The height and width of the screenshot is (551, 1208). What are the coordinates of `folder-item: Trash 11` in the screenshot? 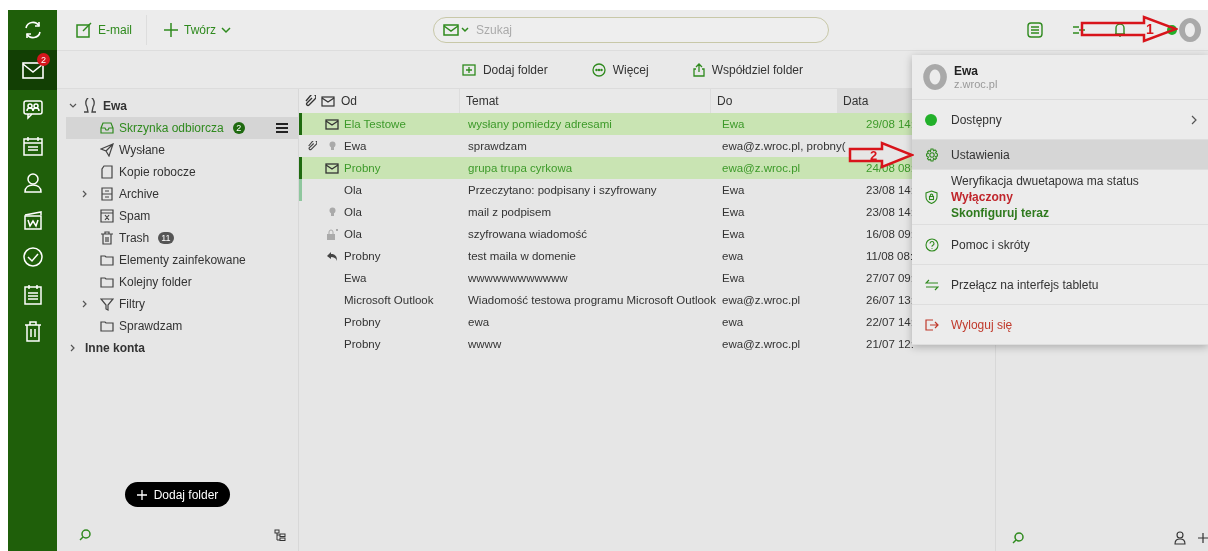 It's located at (177, 238).